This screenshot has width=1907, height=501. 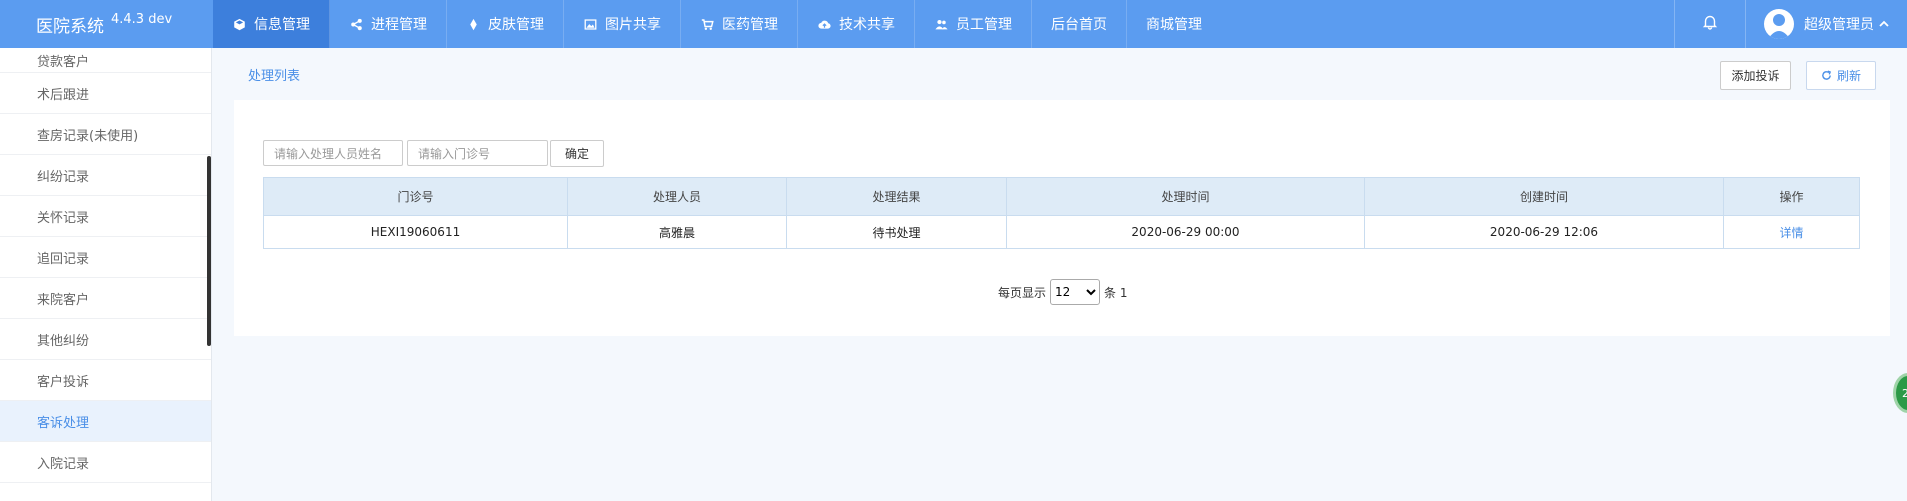 What do you see at coordinates (677, 196) in the screenshot?
I see `column-header: 处理人员` at bounding box center [677, 196].